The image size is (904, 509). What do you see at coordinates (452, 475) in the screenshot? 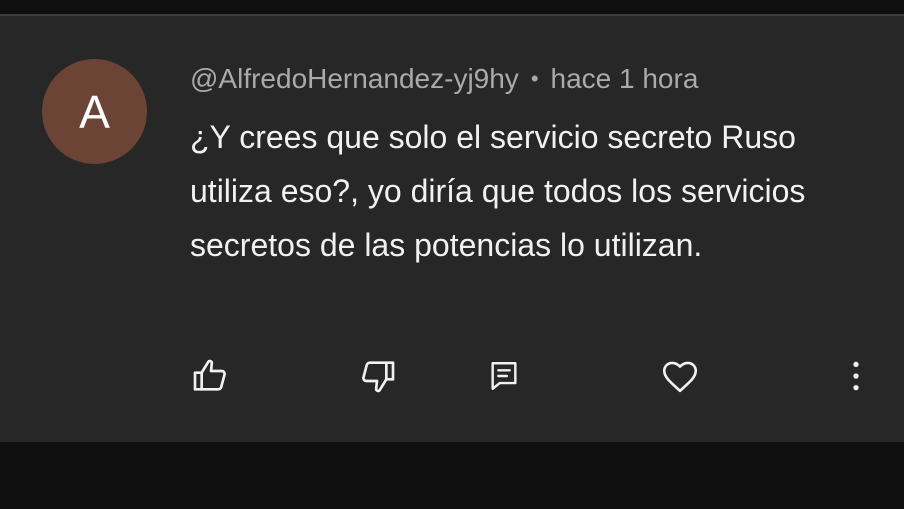
I see `bottom-strip` at bounding box center [452, 475].